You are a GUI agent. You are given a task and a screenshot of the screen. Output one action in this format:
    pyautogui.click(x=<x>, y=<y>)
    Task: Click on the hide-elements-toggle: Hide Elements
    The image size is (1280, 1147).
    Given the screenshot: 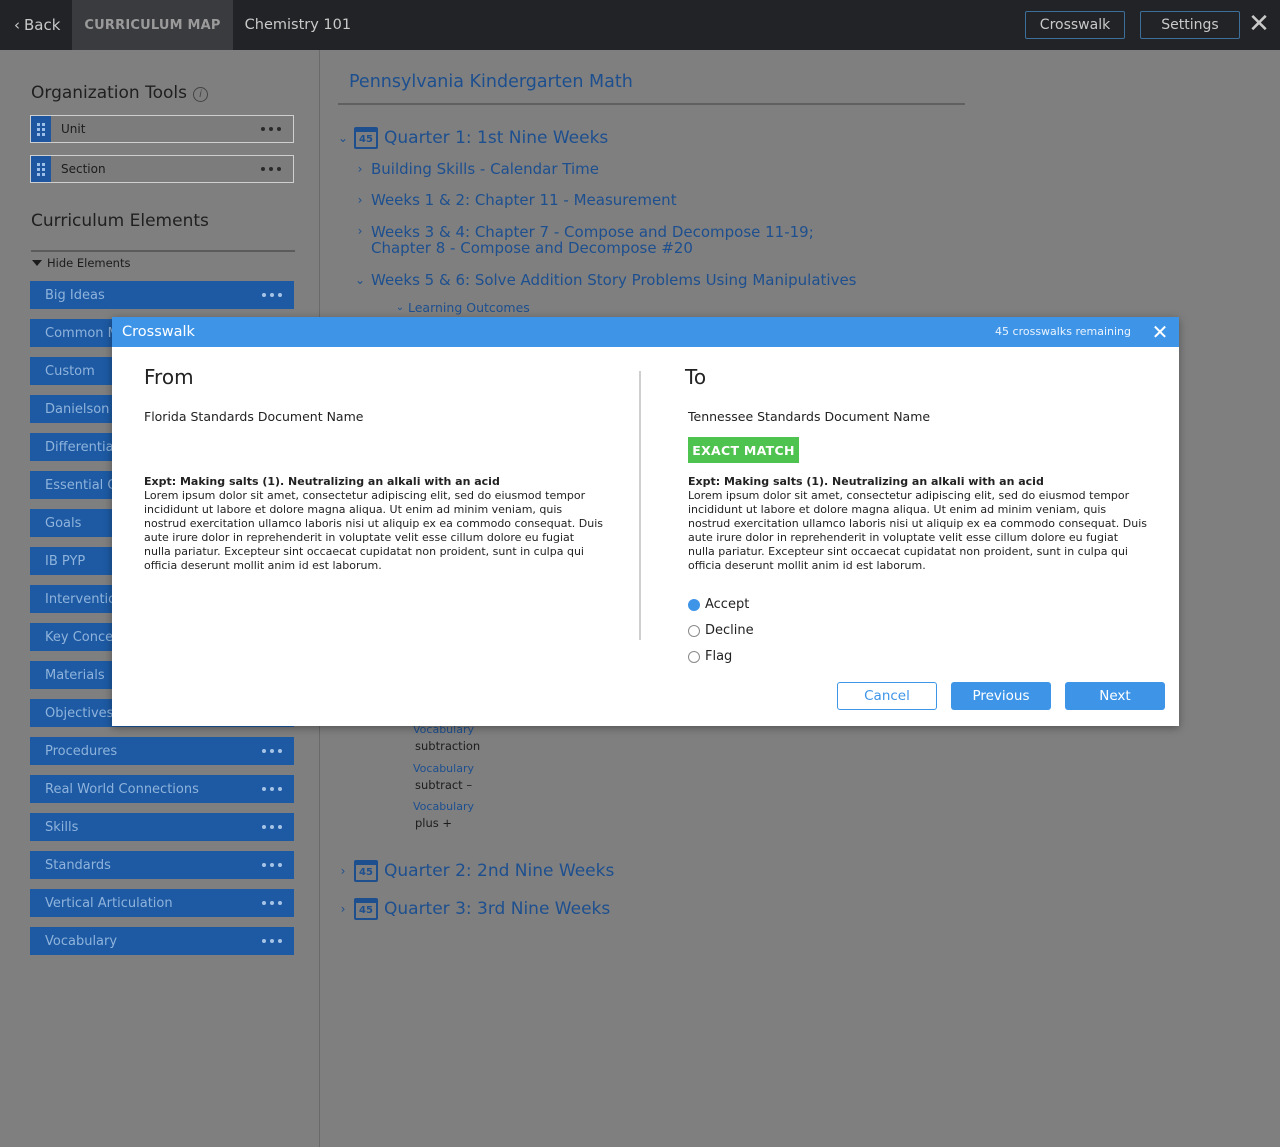 What is the action you would take?
    pyautogui.click(x=81, y=263)
    